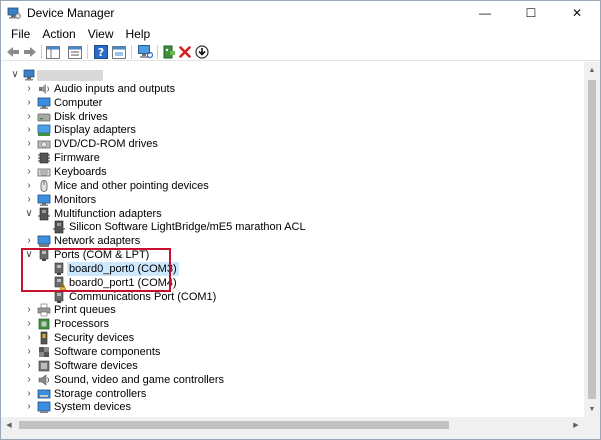 This screenshot has width=601, height=440. What do you see at coordinates (44, 144) in the screenshot?
I see `dvd-icon` at bounding box center [44, 144].